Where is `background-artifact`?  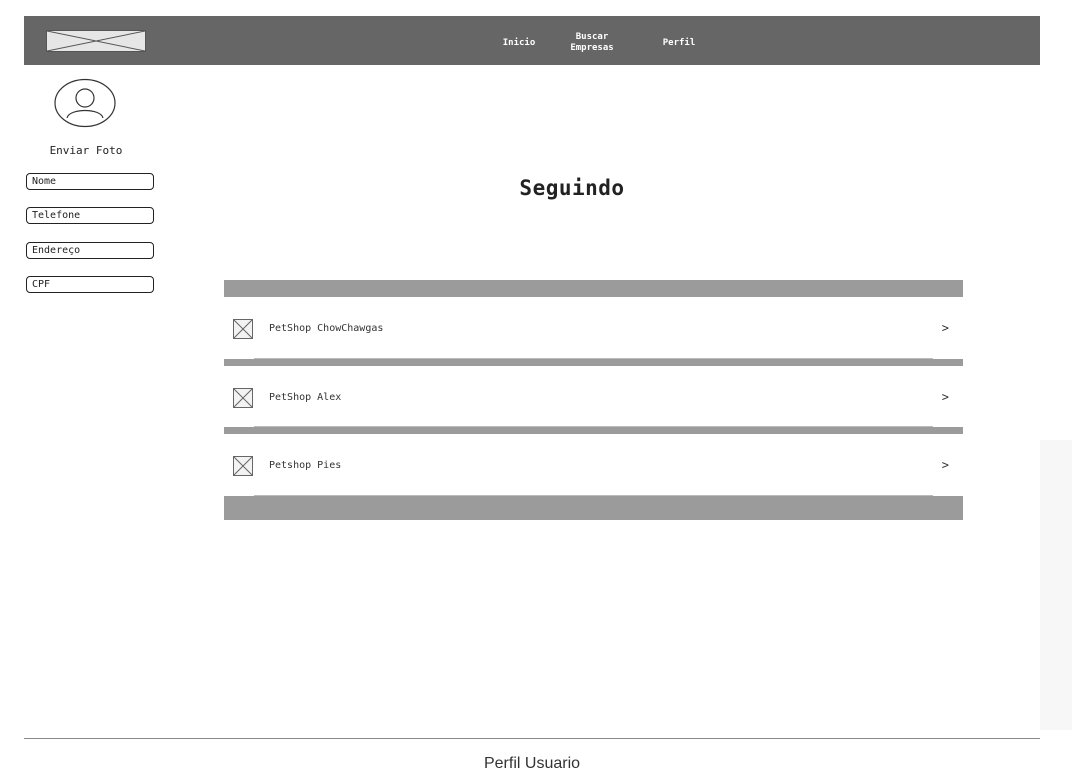 background-artifact is located at coordinates (1056, 585).